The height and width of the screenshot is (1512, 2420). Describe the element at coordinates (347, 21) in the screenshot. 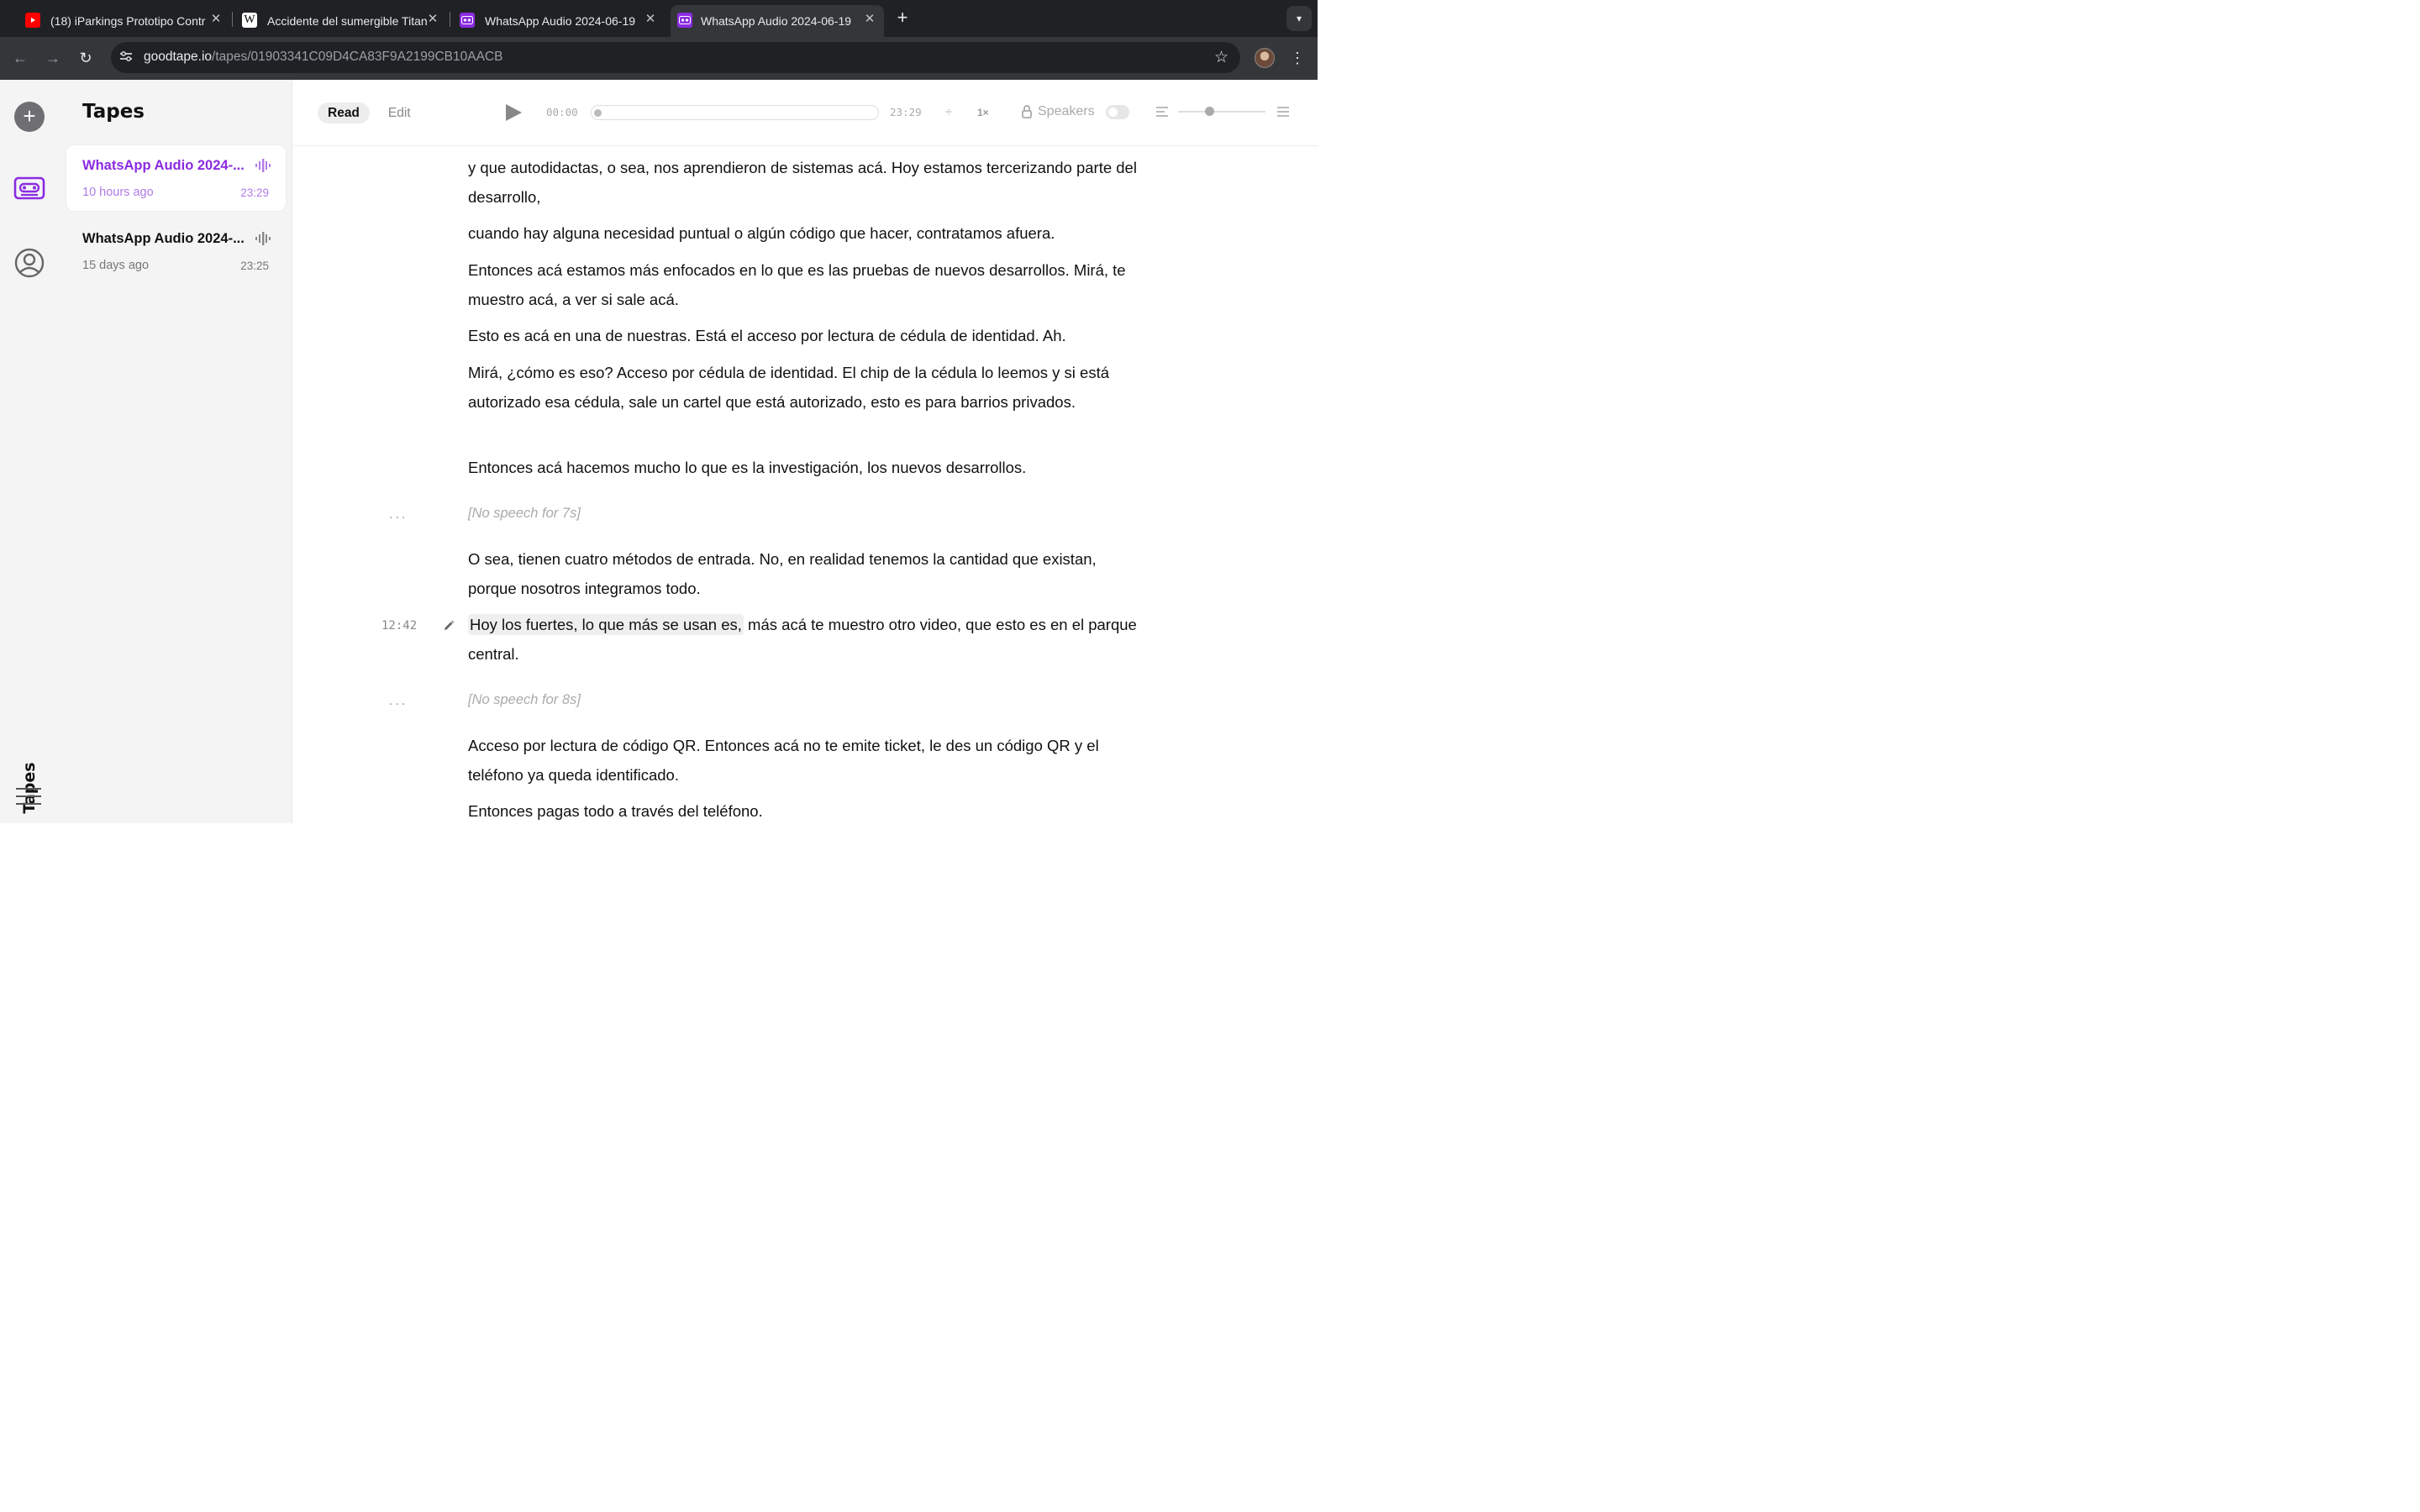

I see `tab-title: Accidente del sumergible Titan` at that location.